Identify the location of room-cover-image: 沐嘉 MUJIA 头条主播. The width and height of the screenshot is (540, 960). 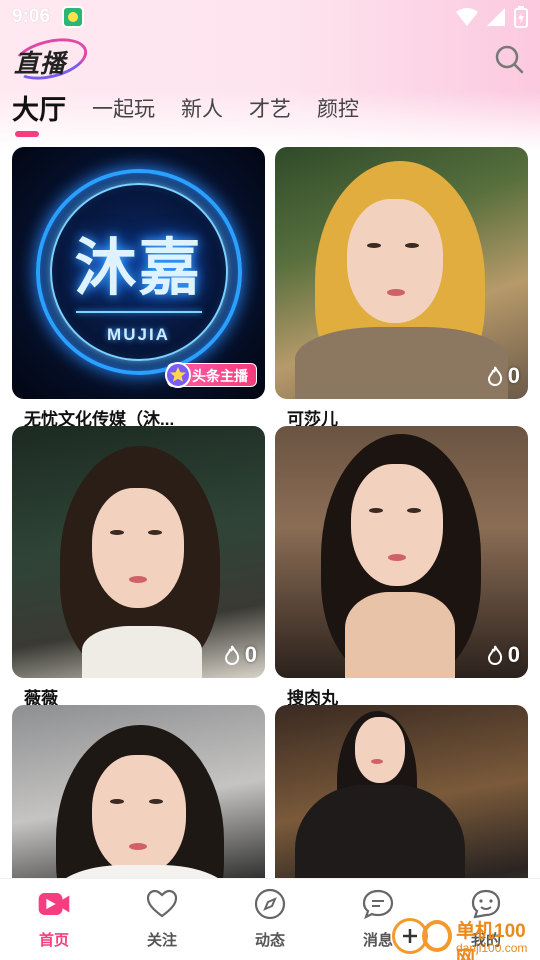
(138, 273).